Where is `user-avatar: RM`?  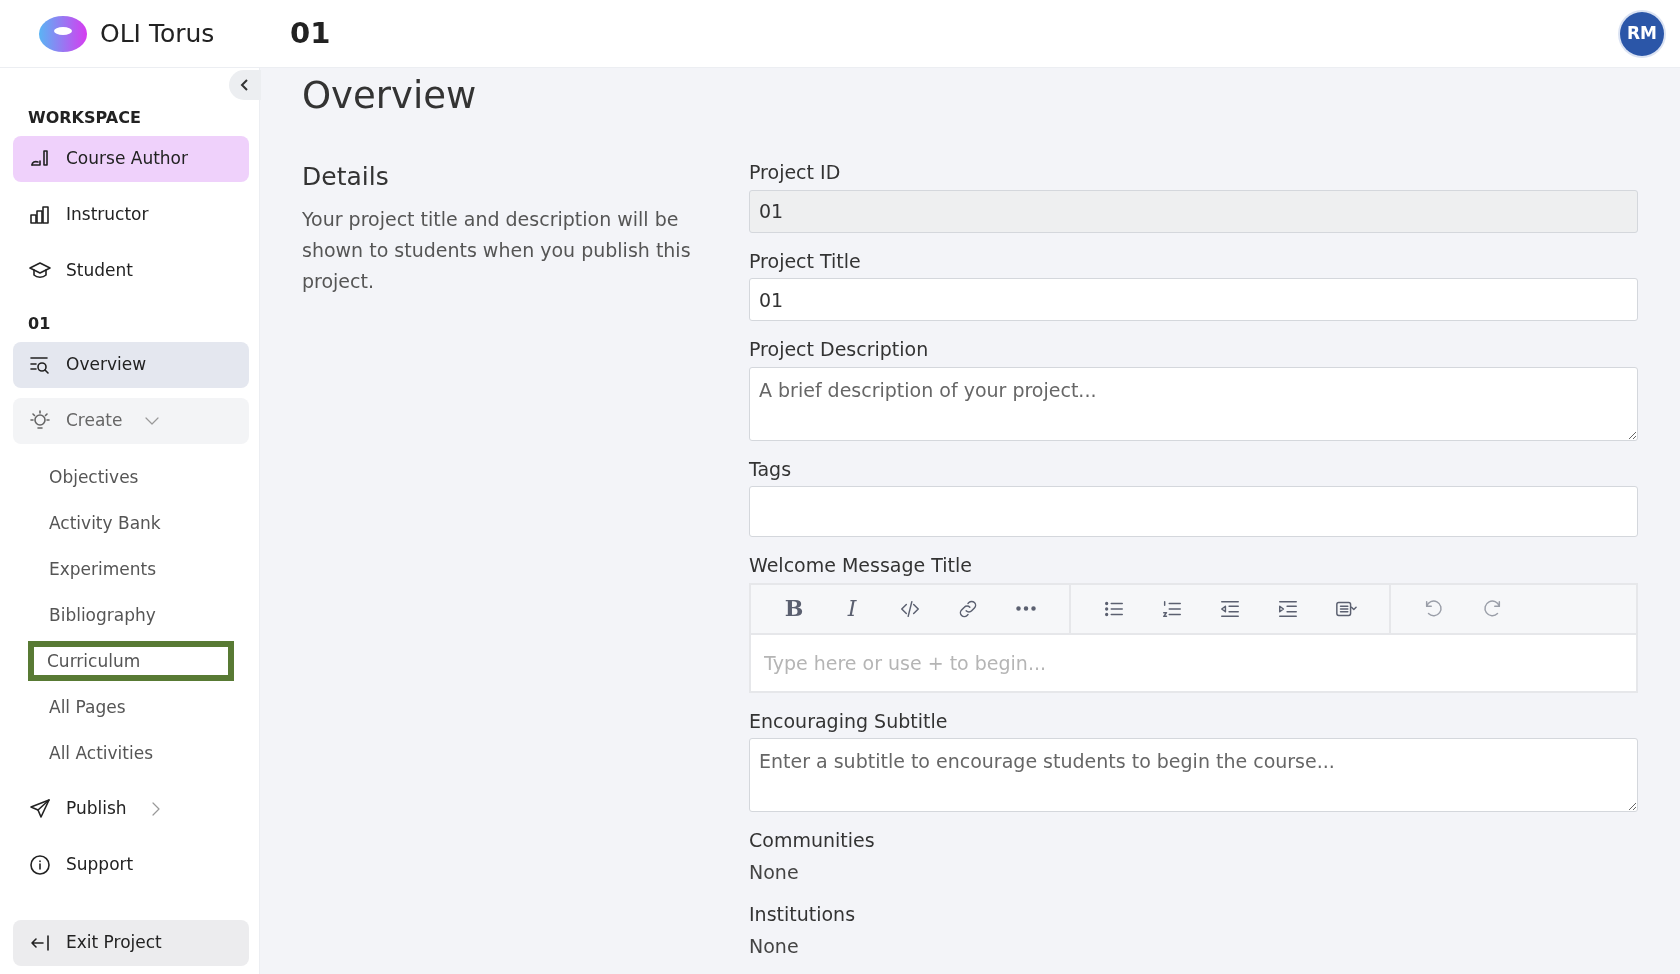 user-avatar: RM is located at coordinates (1642, 33).